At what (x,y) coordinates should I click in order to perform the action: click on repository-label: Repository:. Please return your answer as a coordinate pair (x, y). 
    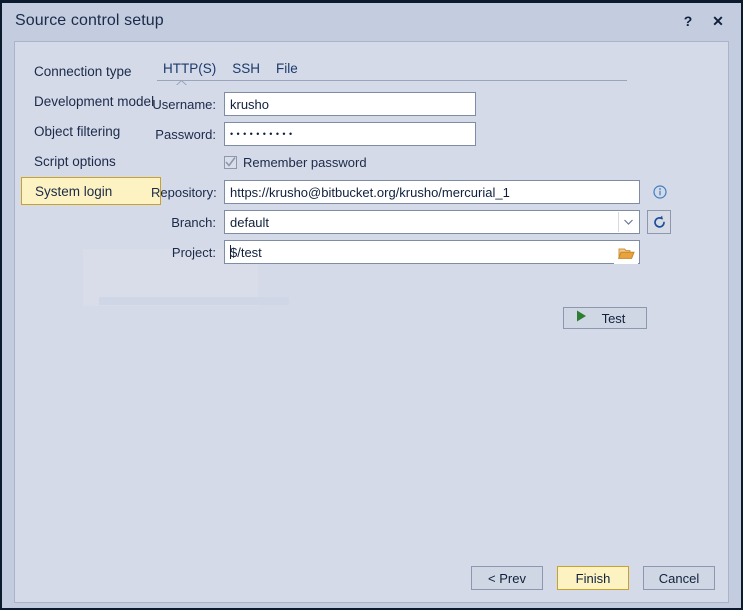
    Looking at the image, I should click on (184, 192).